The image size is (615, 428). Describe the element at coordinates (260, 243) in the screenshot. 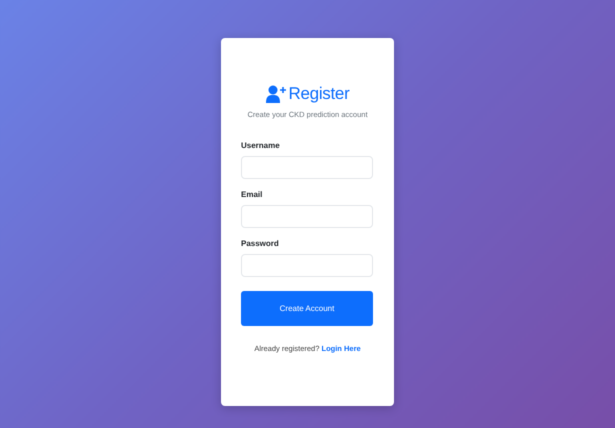

I see `field-label: Password` at that location.